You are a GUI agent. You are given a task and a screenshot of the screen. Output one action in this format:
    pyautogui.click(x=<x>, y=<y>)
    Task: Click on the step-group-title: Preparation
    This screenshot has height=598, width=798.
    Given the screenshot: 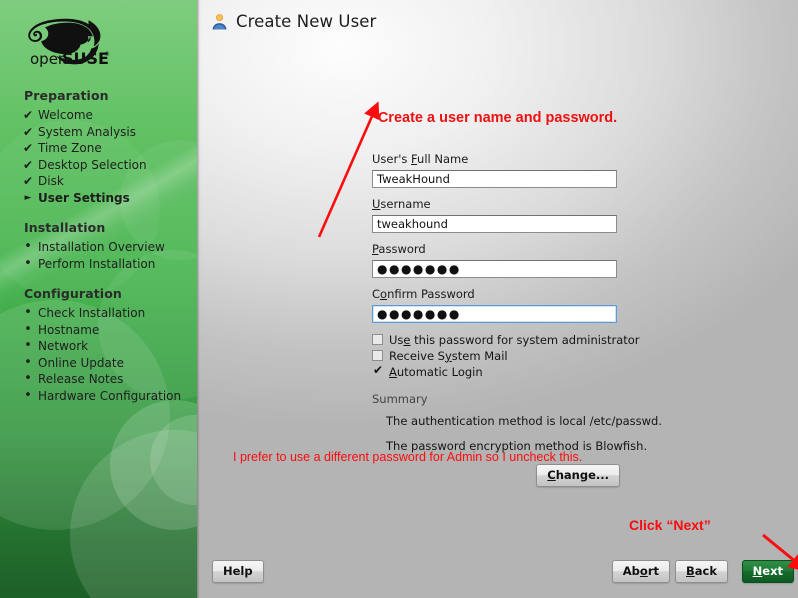 What is the action you would take?
    pyautogui.click(x=66, y=95)
    